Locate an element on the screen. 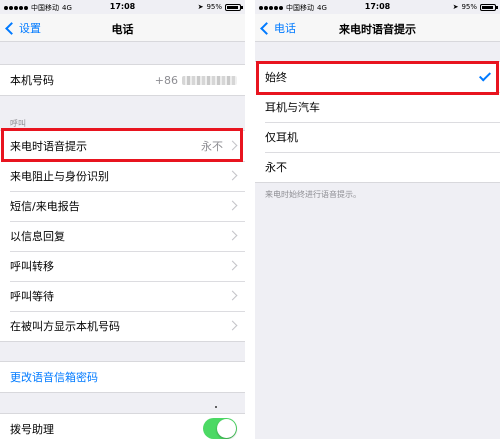 This screenshot has width=500, height=439. option-label: 耳机与汽车 is located at coordinates (292, 107).